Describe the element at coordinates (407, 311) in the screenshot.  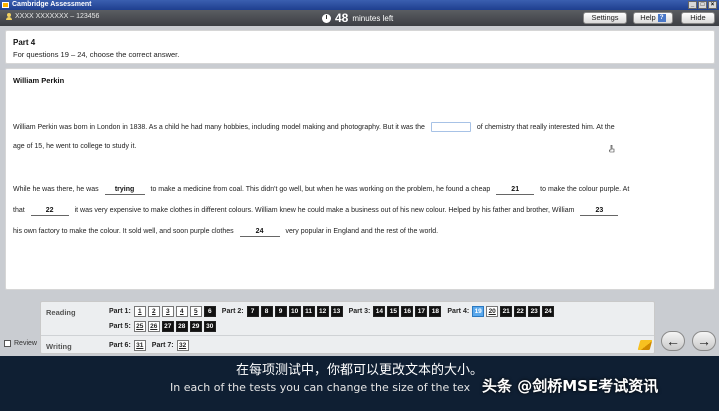
I see `question-16-button: 16` at that location.